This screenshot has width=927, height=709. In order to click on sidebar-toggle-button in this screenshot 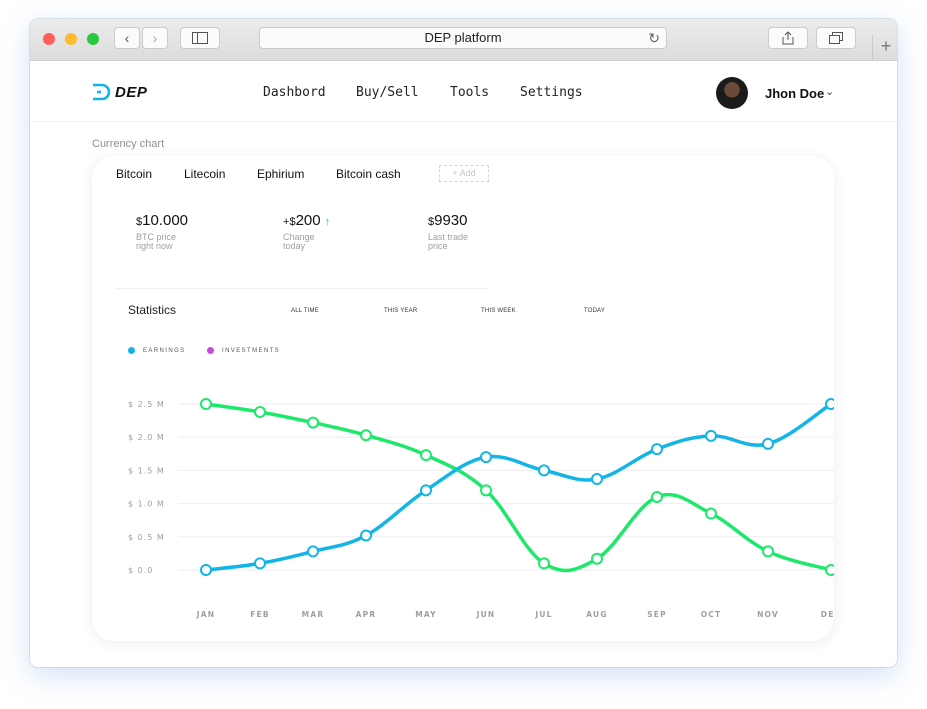, I will do `click(200, 38)`.